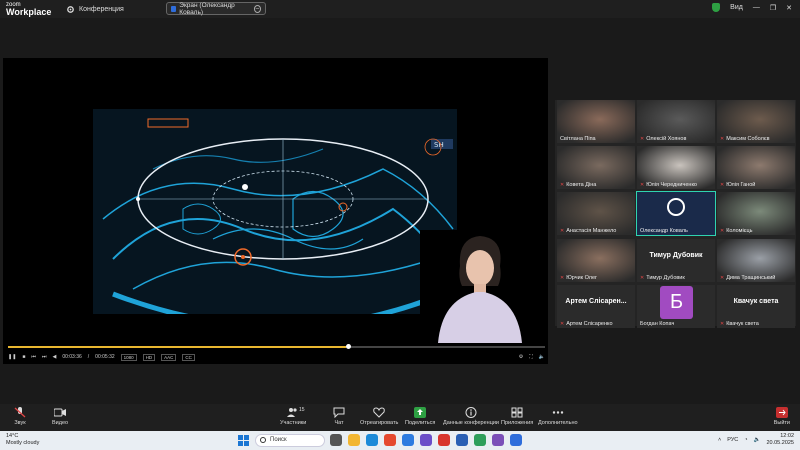 This screenshot has height=450, width=800. Describe the element at coordinates (336, 440) in the screenshot. I see `task-view-icon` at that location.